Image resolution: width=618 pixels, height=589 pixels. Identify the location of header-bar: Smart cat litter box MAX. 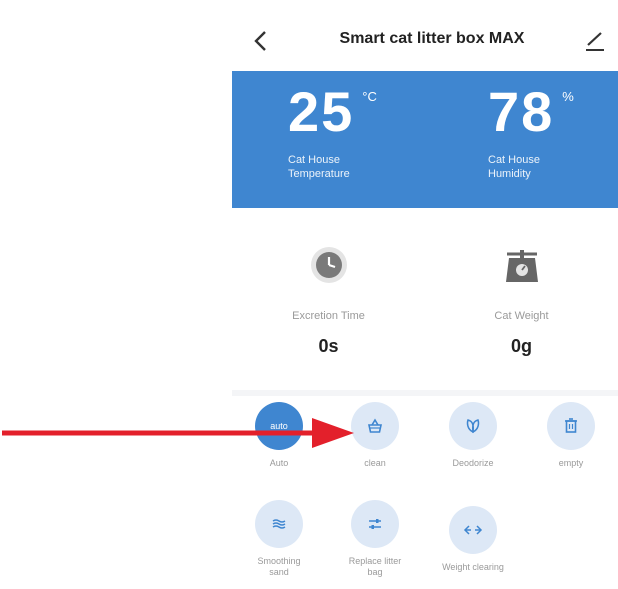
(425, 43).